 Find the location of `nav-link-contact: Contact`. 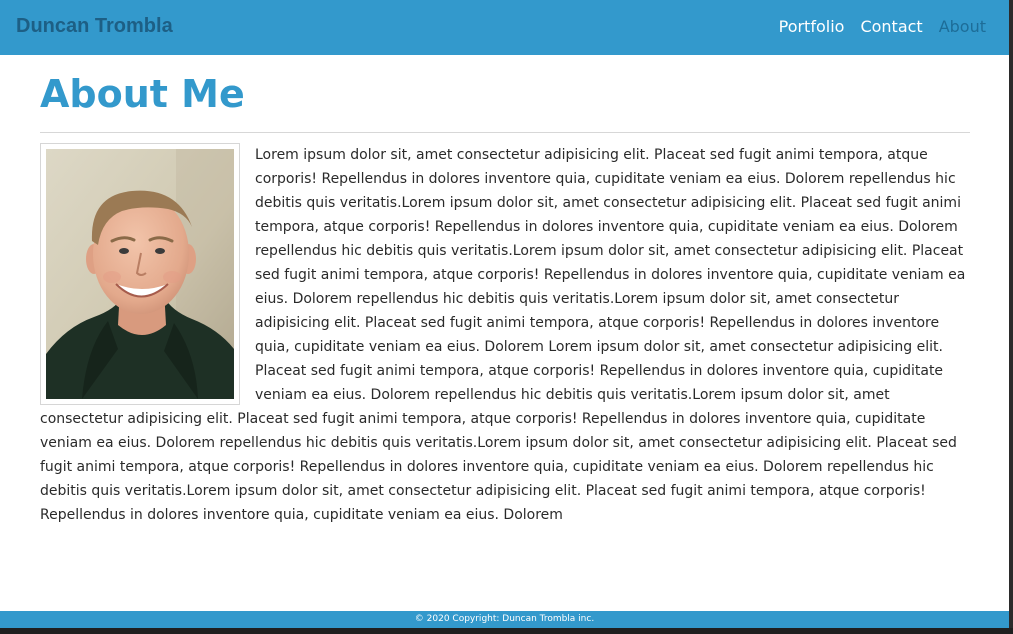

nav-link-contact: Contact is located at coordinates (891, 26).